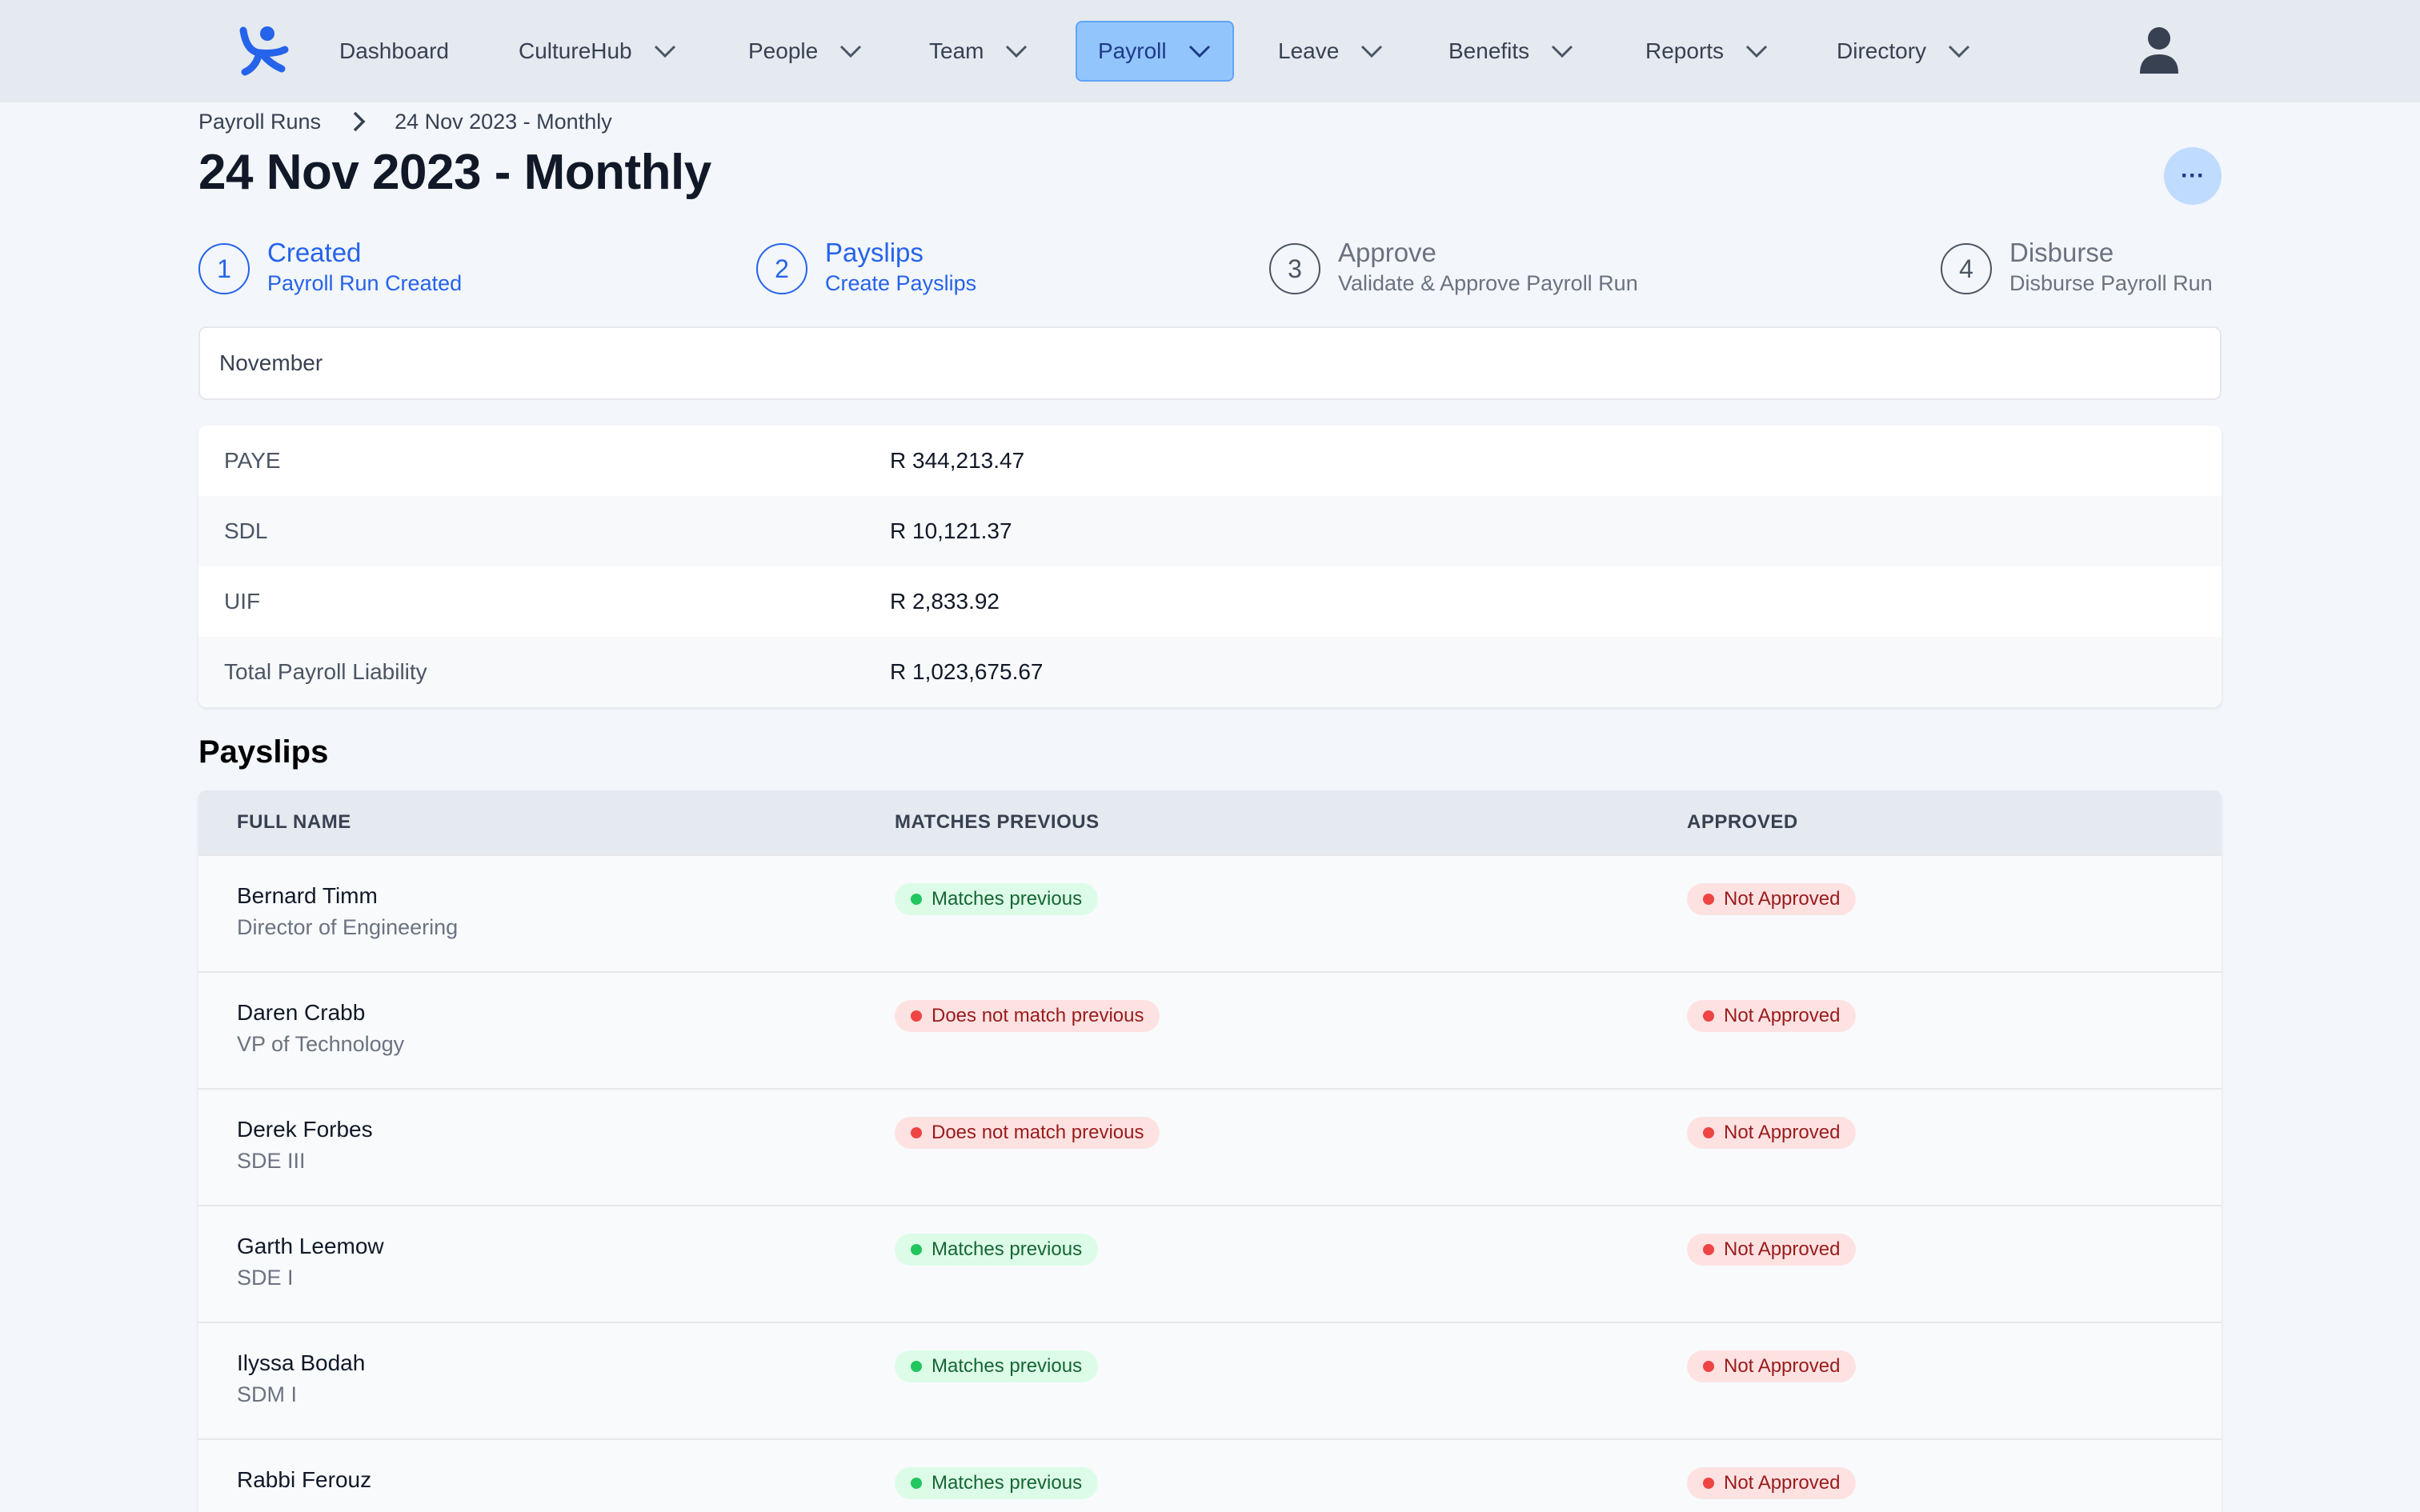 The width and height of the screenshot is (2420, 1512). Describe the element at coordinates (967, 671) in the screenshot. I see `summary-value: R 1,023,675.67` at that location.